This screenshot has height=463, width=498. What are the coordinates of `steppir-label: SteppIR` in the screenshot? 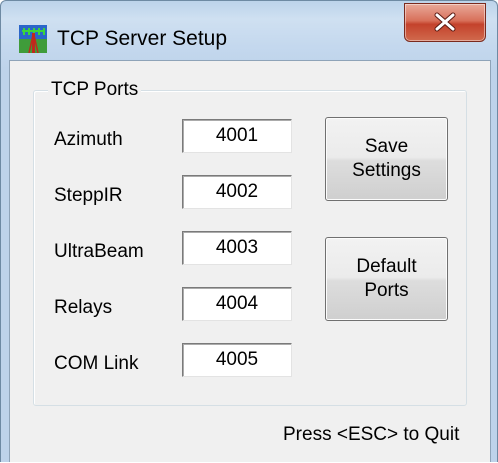 It's located at (88, 195).